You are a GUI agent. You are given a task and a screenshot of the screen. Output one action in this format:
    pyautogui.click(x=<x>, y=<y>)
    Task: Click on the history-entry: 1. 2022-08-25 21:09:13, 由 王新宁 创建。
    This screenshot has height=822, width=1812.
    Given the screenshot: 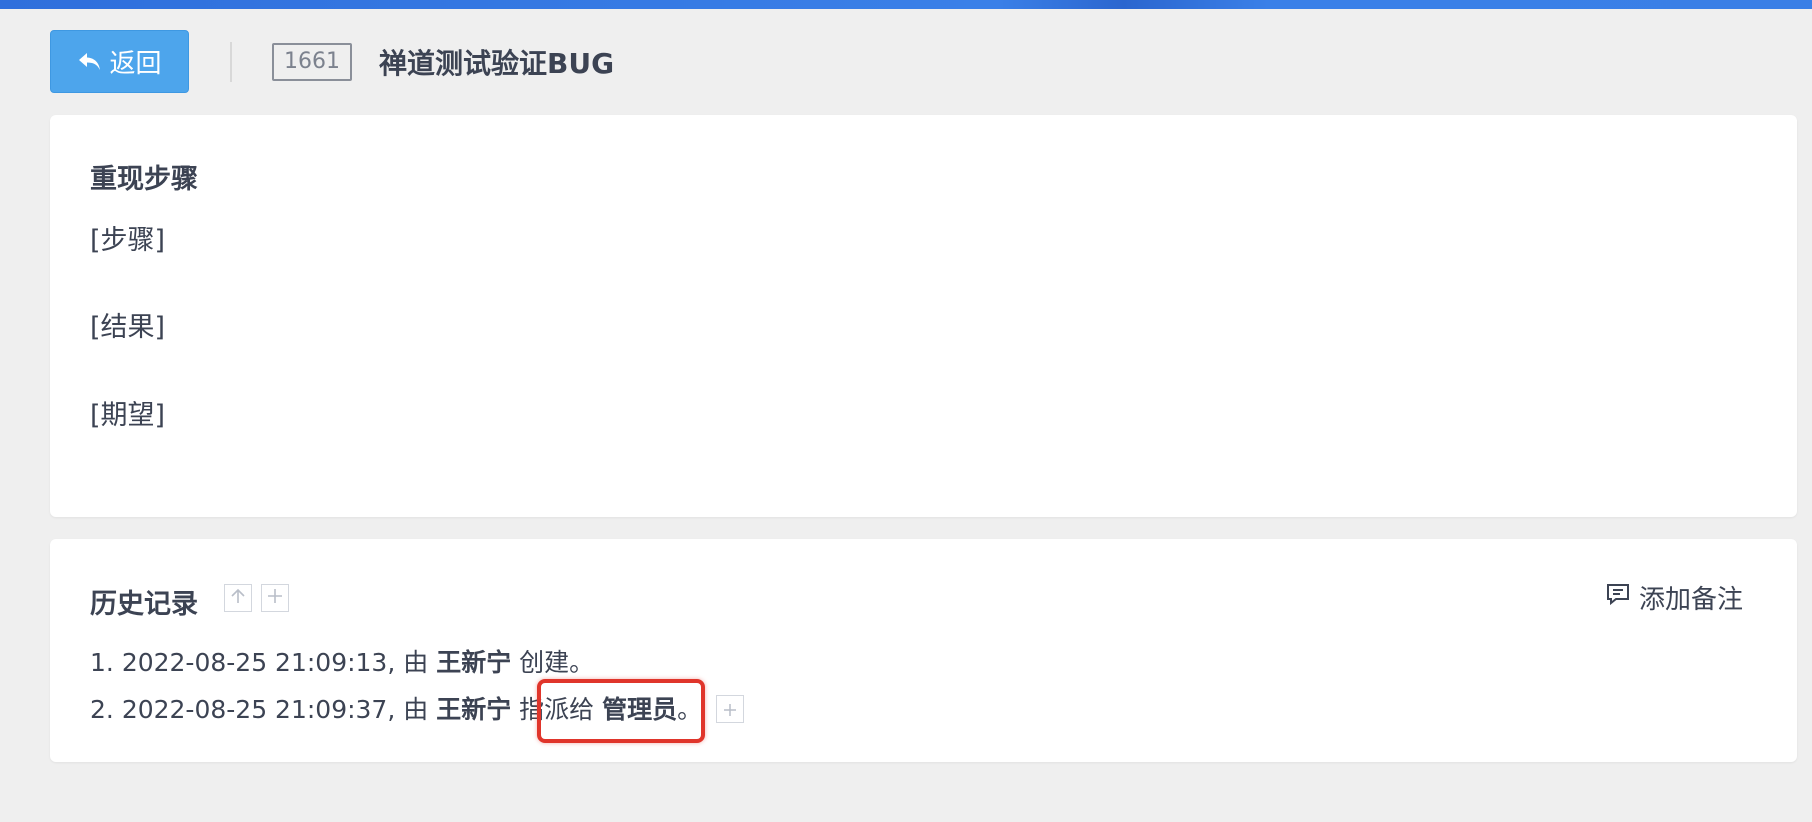 What is the action you would take?
    pyautogui.click(x=342, y=661)
    